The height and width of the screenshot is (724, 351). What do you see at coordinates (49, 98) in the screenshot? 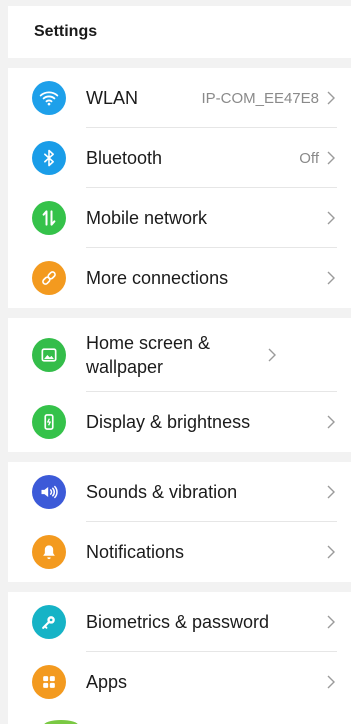
I see `wifi-icon` at bounding box center [49, 98].